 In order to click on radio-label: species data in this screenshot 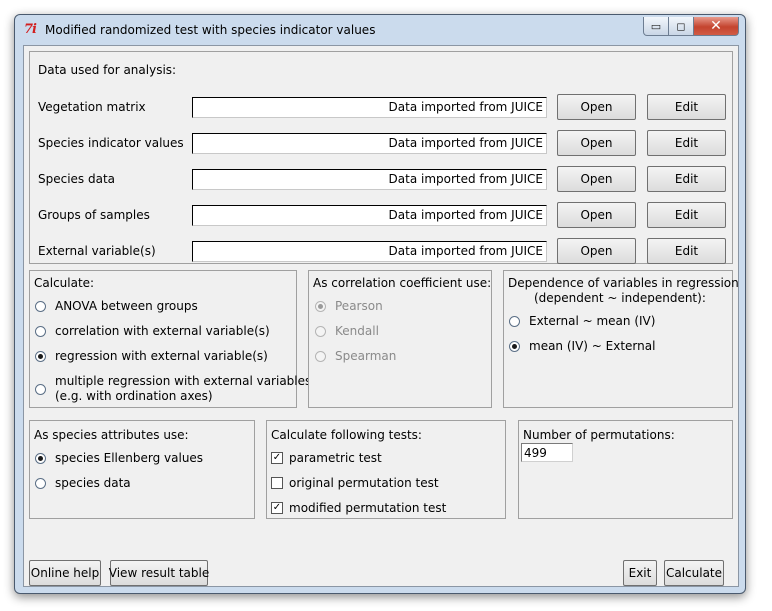, I will do `click(93, 483)`.